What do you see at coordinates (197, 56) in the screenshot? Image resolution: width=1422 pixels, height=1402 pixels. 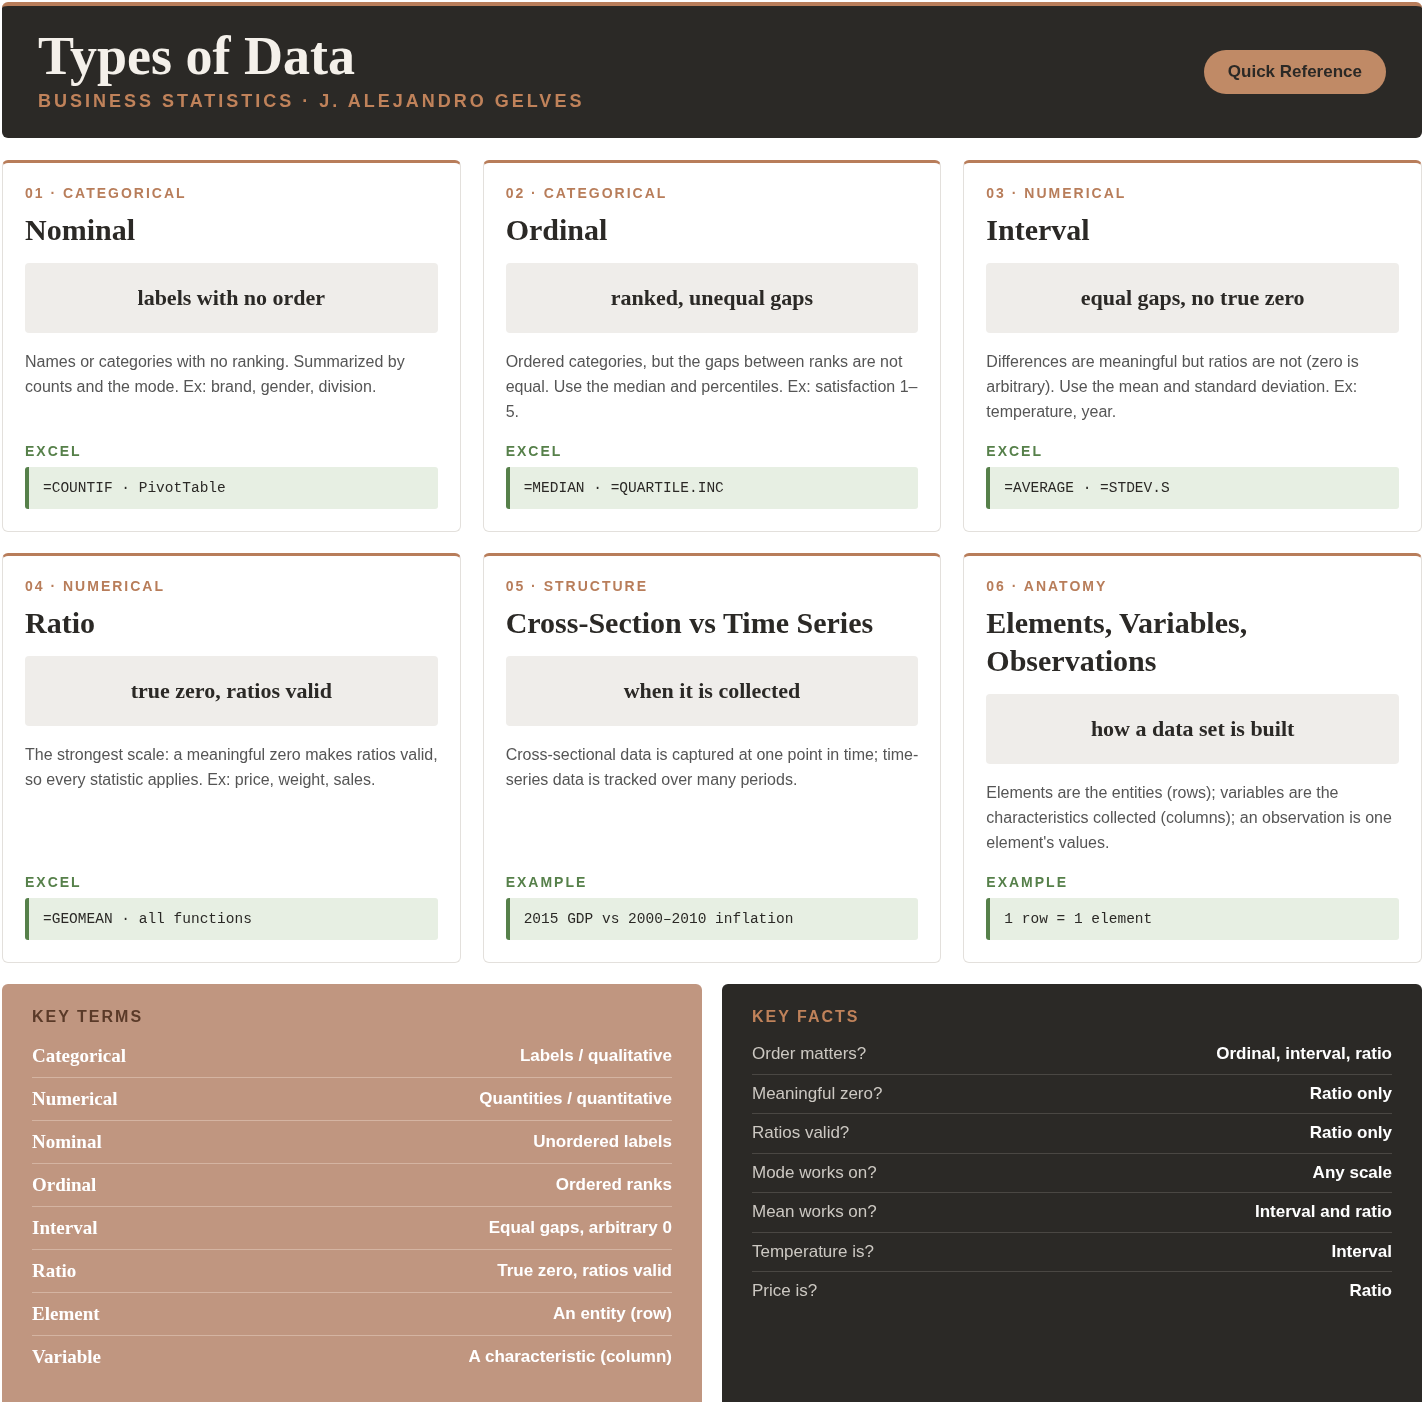 I see `page-title: Types of Data` at bounding box center [197, 56].